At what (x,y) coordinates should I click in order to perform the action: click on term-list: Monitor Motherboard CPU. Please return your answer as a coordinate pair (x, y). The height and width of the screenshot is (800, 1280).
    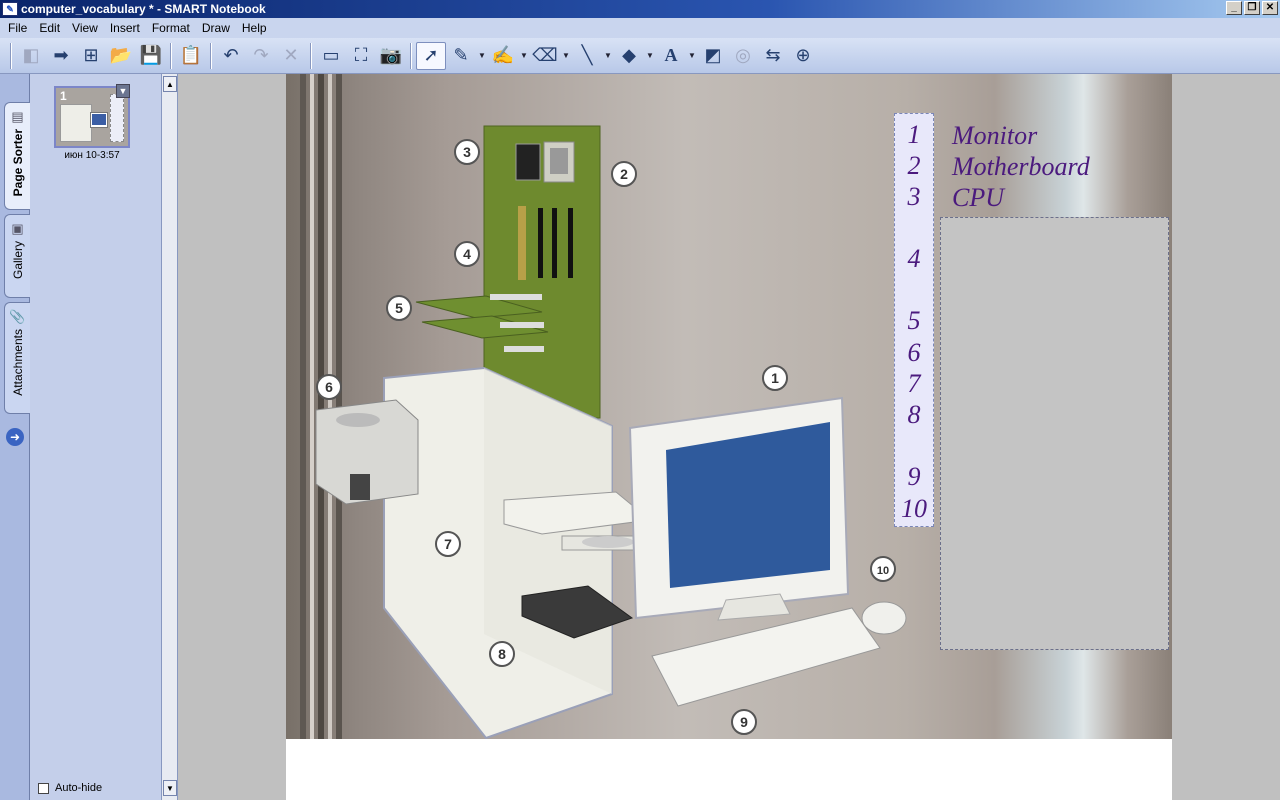
    Looking at the image, I should click on (1021, 166).